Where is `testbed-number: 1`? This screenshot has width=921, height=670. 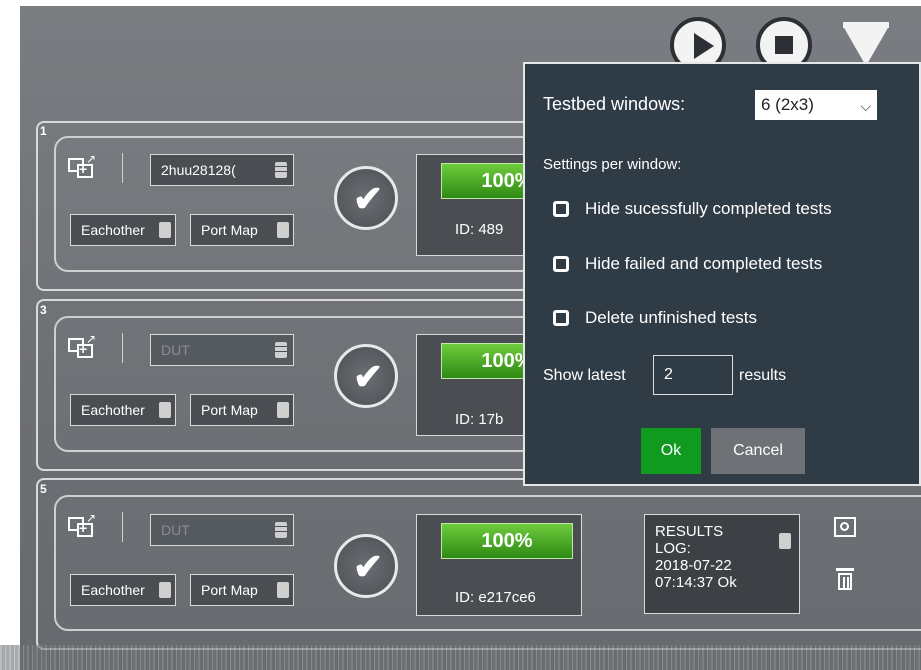
testbed-number: 1 is located at coordinates (43, 131).